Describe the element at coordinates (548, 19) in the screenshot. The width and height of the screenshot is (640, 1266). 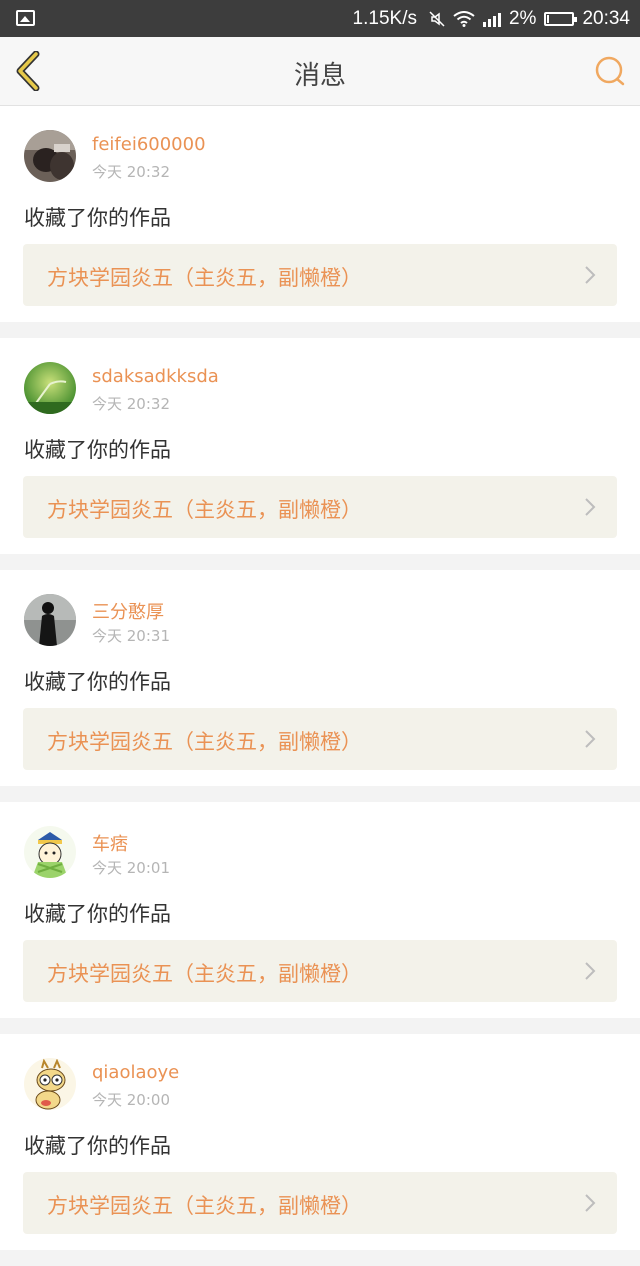
I see `battery-level` at that location.